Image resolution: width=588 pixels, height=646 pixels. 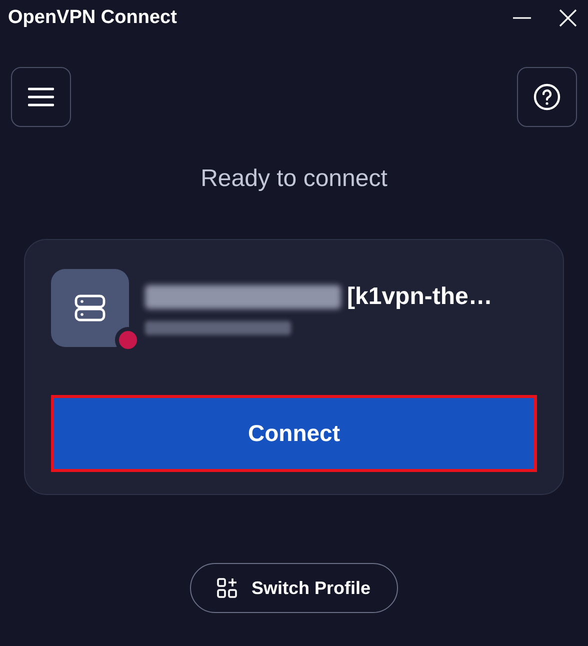 I want to click on help-icon, so click(x=547, y=97).